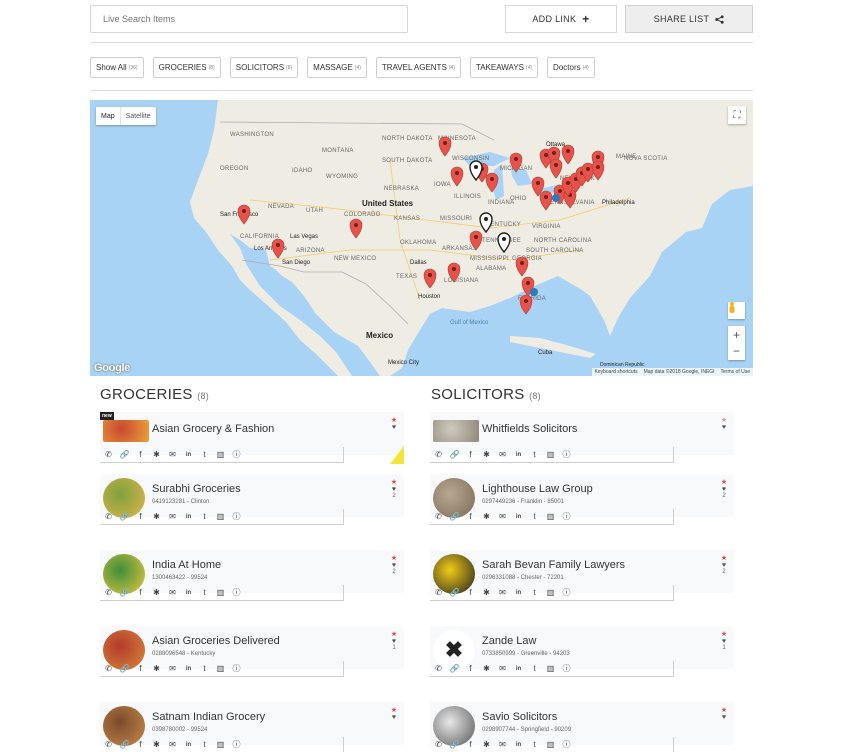 The image size is (850, 752). What do you see at coordinates (509, 641) in the screenshot?
I see `listing-name: Zande Law` at bounding box center [509, 641].